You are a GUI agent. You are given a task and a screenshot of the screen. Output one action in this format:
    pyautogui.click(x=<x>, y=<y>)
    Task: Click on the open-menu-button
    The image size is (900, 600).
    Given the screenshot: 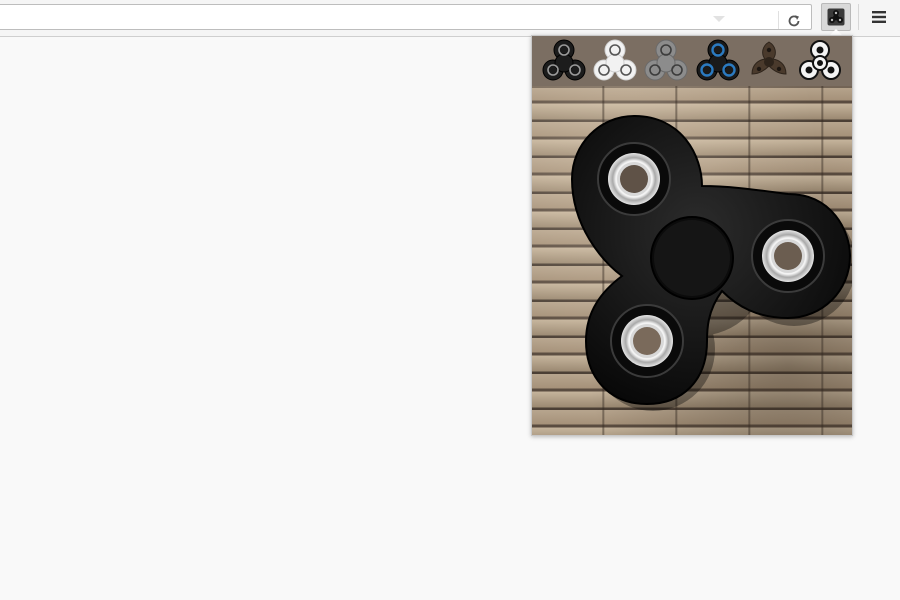 What is the action you would take?
    pyautogui.click(x=879, y=17)
    